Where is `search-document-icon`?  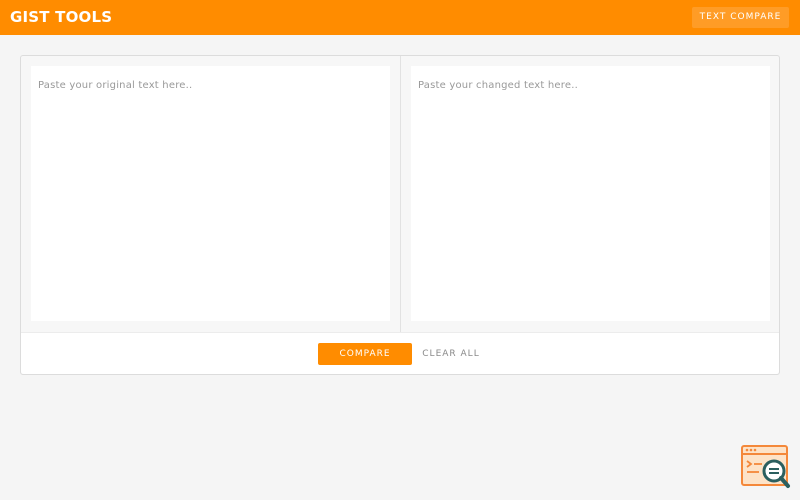
search-document-icon is located at coordinates (766, 467).